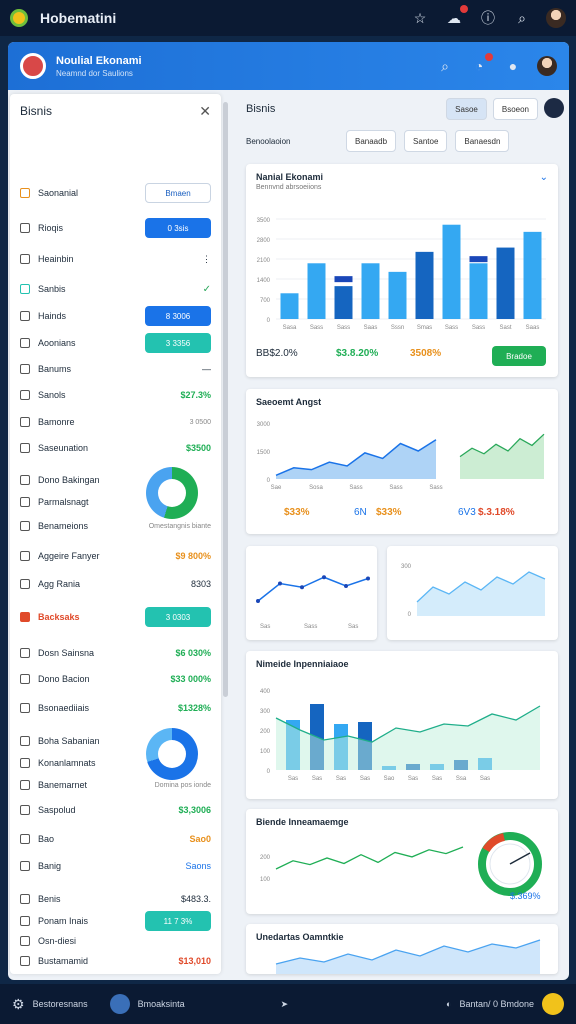  I want to click on sidebar-item: Agg Rania 8303, so click(115, 584).